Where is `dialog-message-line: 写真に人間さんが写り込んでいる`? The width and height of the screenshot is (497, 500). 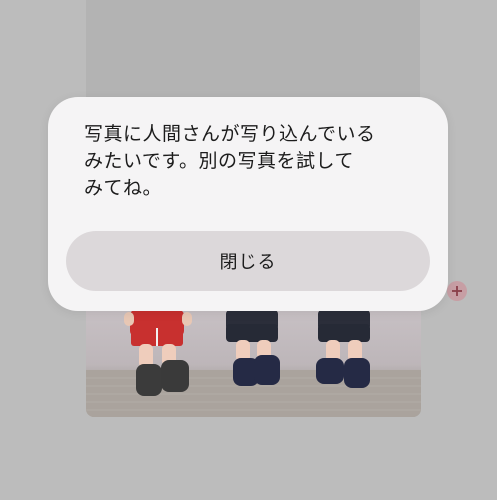 dialog-message-line: 写真に人間さんが写り込んでいる is located at coordinates (230, 134).